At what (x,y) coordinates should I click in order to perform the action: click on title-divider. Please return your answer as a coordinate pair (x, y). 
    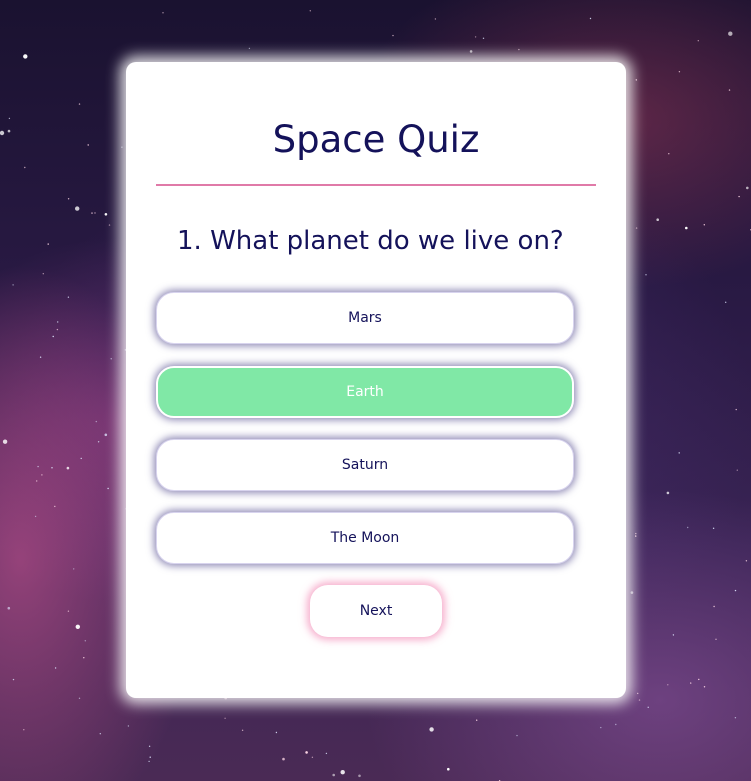
    Looking at the image, I should click on (376, 185).